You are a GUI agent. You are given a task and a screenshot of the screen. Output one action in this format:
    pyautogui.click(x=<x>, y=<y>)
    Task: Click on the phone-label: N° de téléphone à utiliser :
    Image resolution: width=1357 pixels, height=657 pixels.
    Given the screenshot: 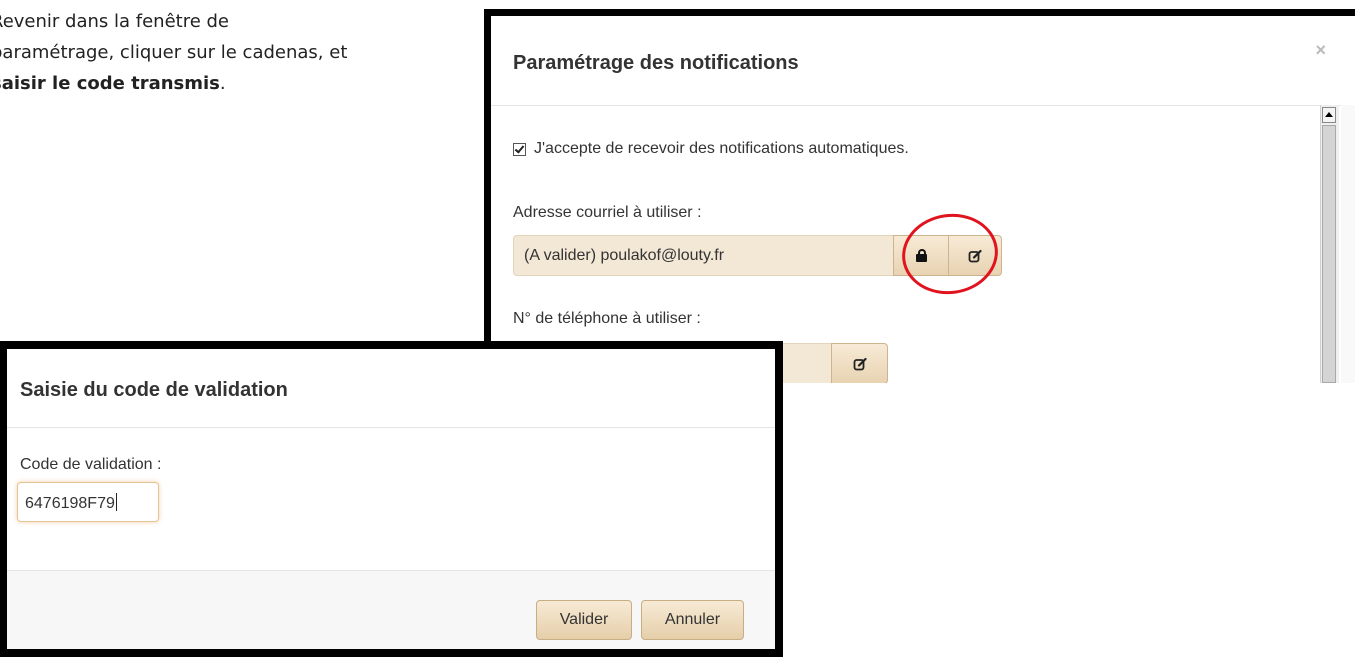 What is the action you would take?
    pyautogui.click(x=607, y=318)
    